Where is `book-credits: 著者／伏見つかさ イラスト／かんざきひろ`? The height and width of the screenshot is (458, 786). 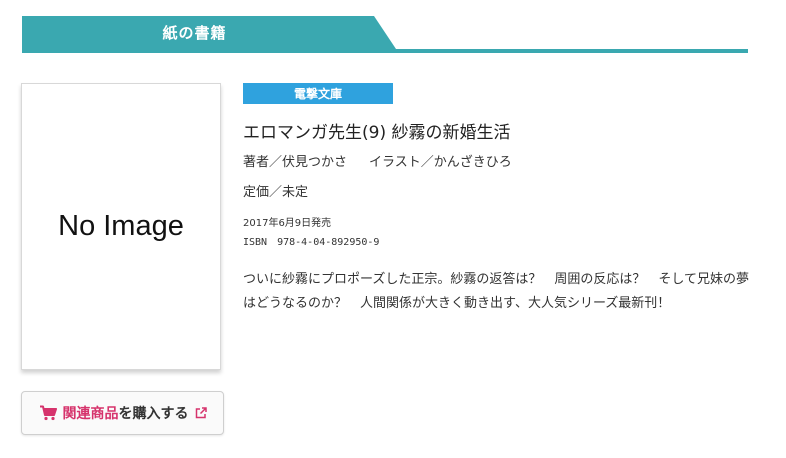 book-credits: 著者／伏見つかさ イラスト／かんざきひろ is located at coordinates (377, 160).